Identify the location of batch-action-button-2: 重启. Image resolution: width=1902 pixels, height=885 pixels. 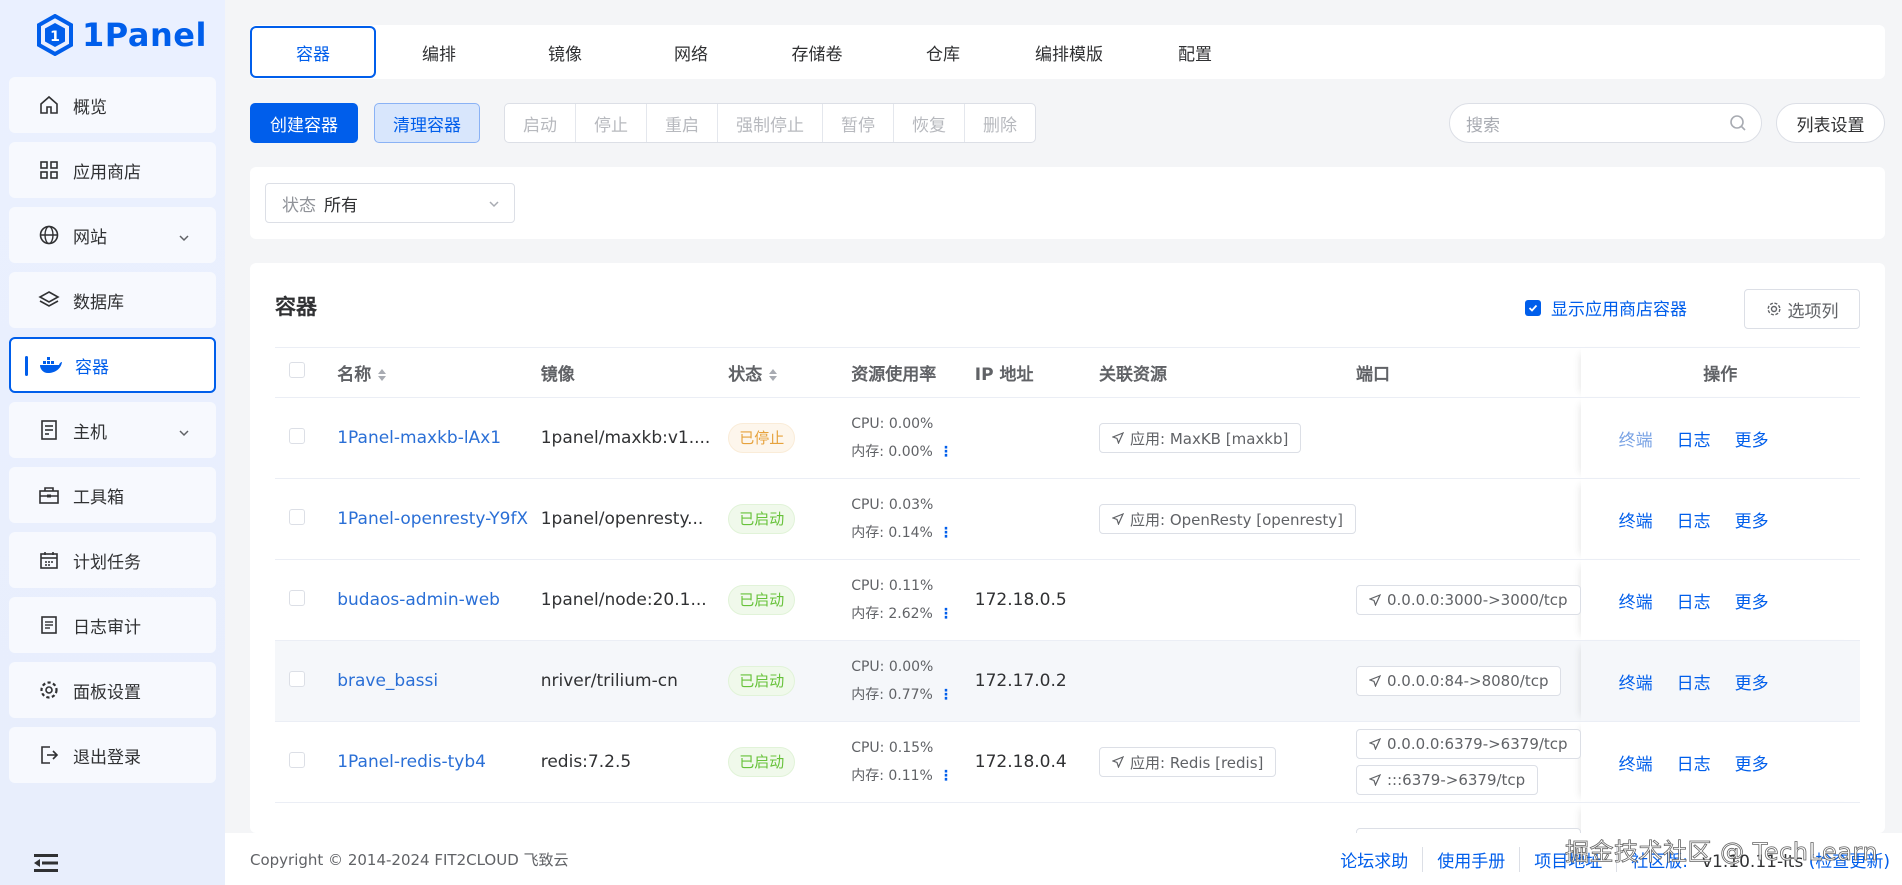
(682, 123).